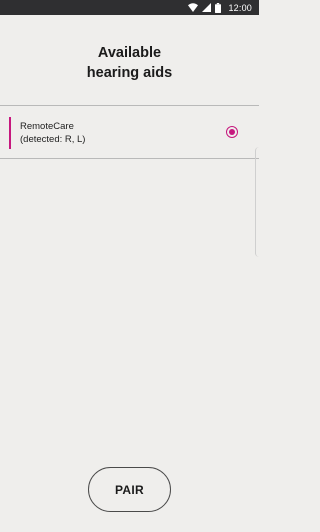 This screenshot has height=532, width=320. I want to click on battery-icon, so click(218, 7).